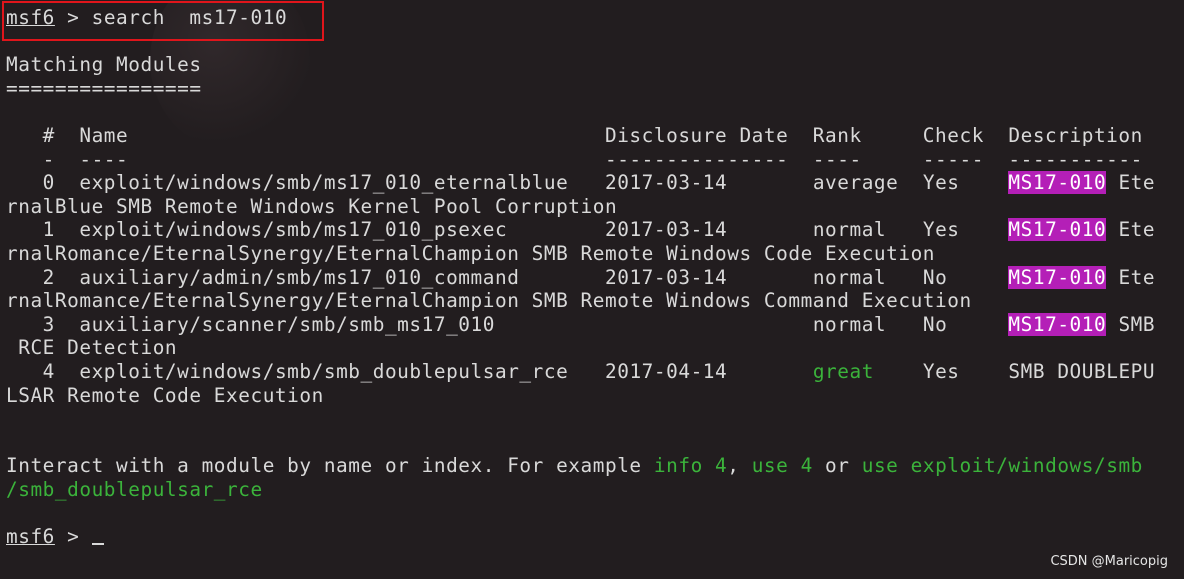 The height and width of the screenshot is (579, 1184). Describe the element at coordinates (342, 183) in the screenshot. I see `module-name: exploit/windows/smb/ms17_010_eternalblue` at that location.